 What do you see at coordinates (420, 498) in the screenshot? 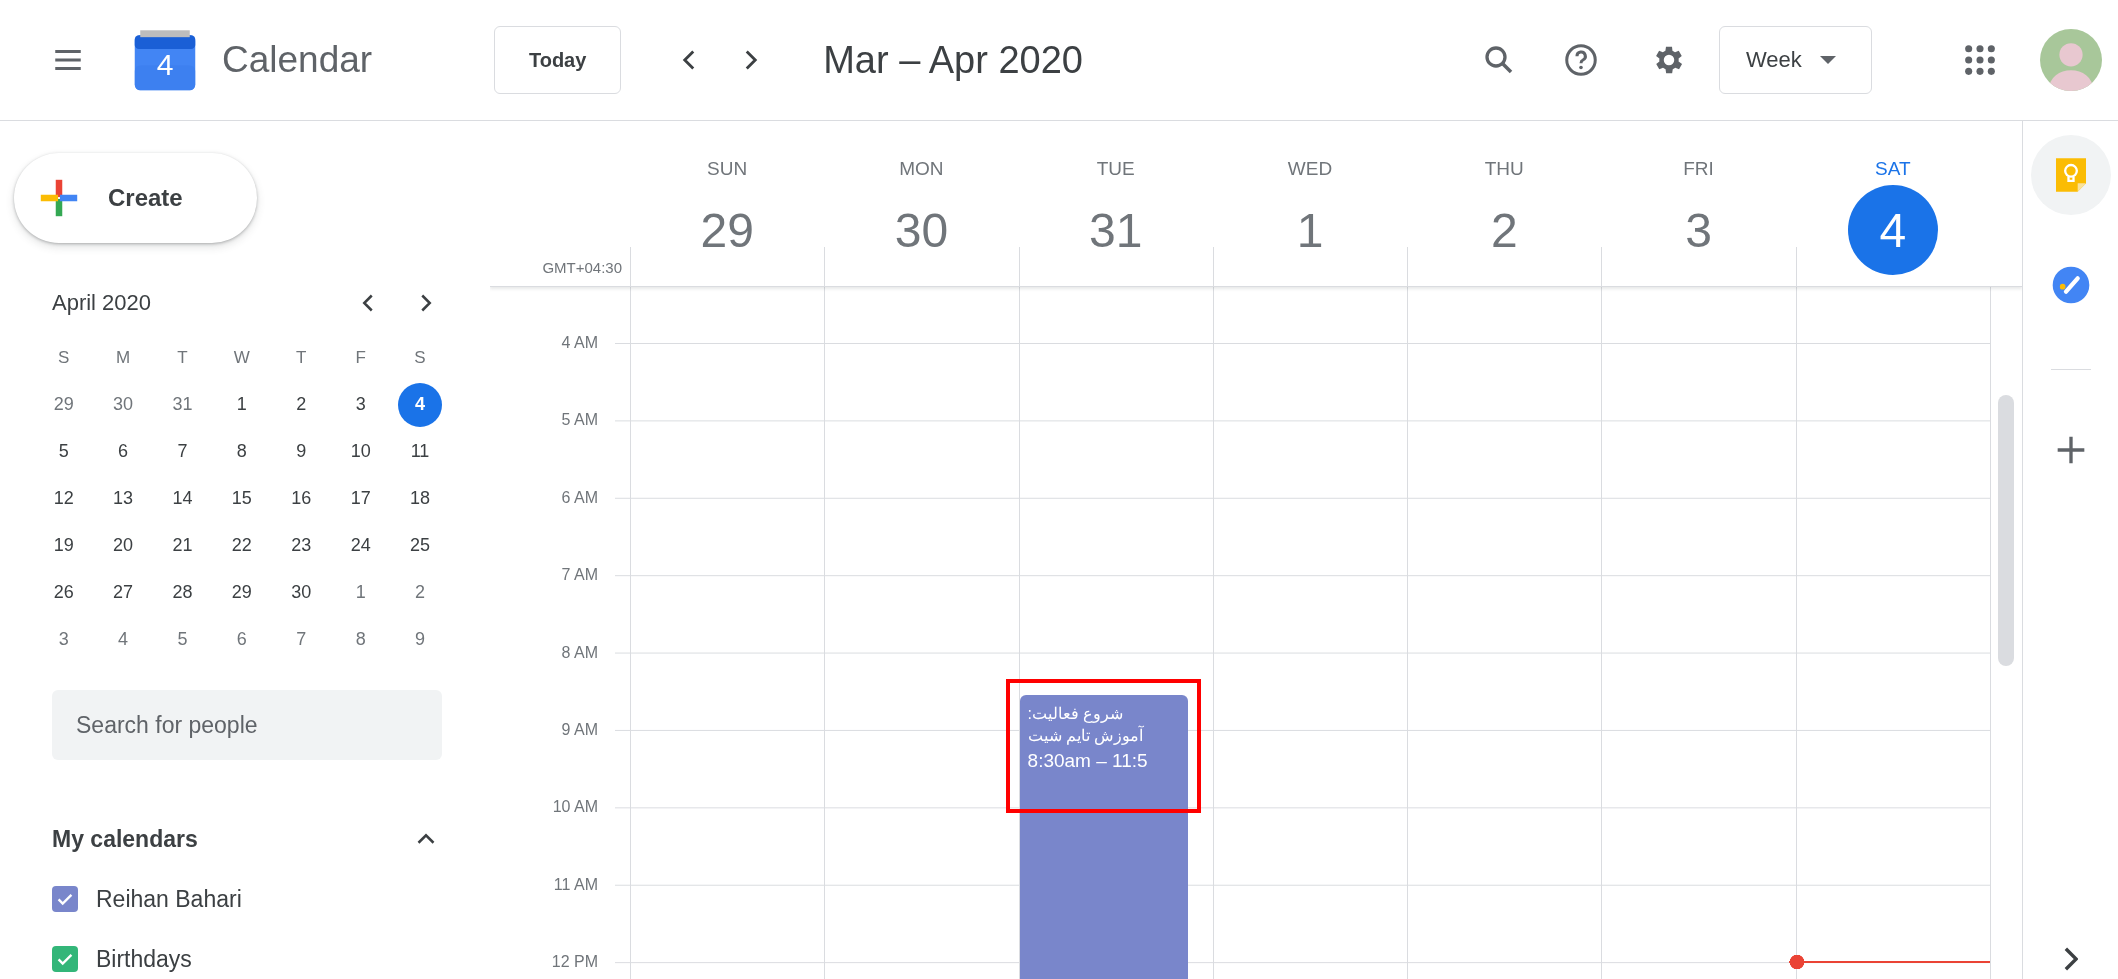
I see `mini-calendar-day: 18` at bounding box center [420, 498].